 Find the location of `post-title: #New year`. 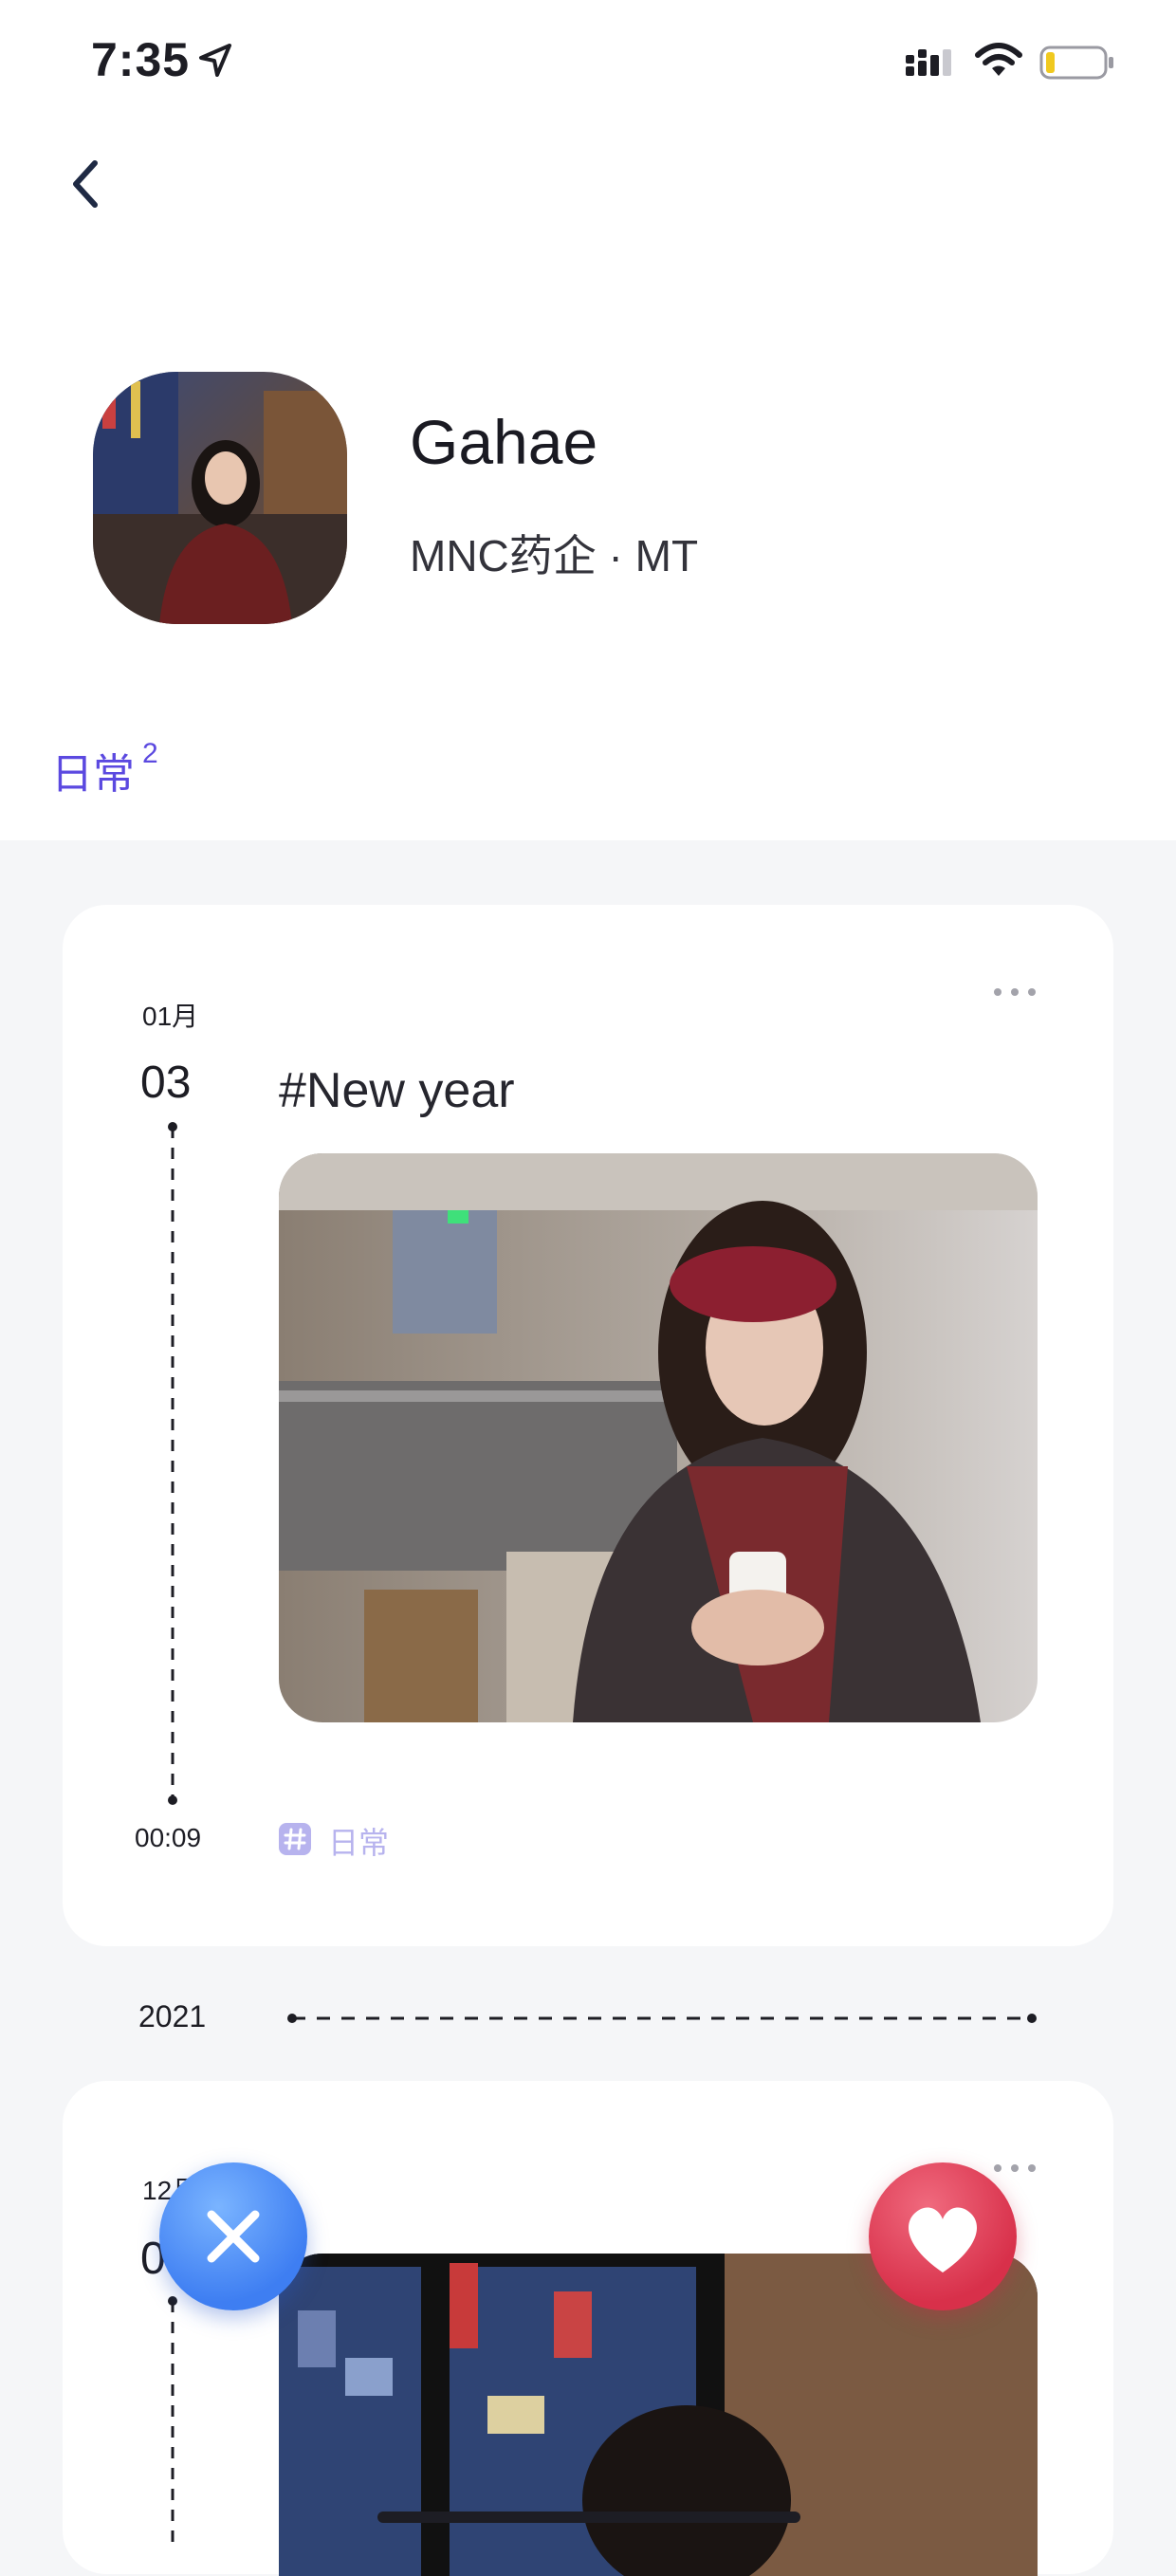

post-title: #New year is located at coordinates (397, 1090).